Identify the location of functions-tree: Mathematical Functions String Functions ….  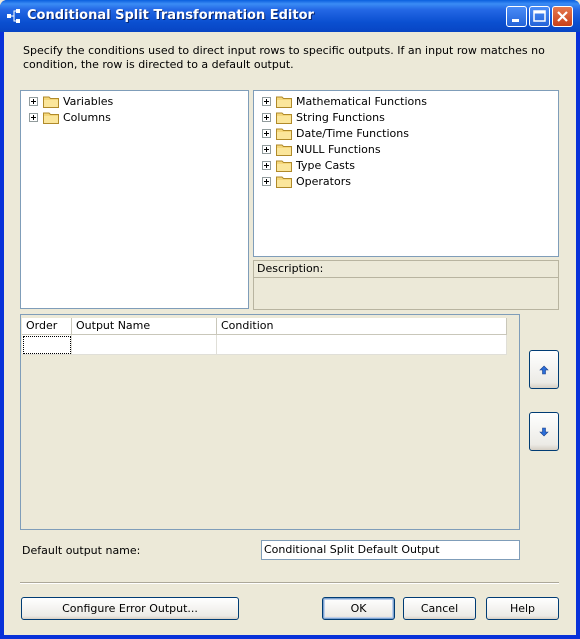
(406, 173).